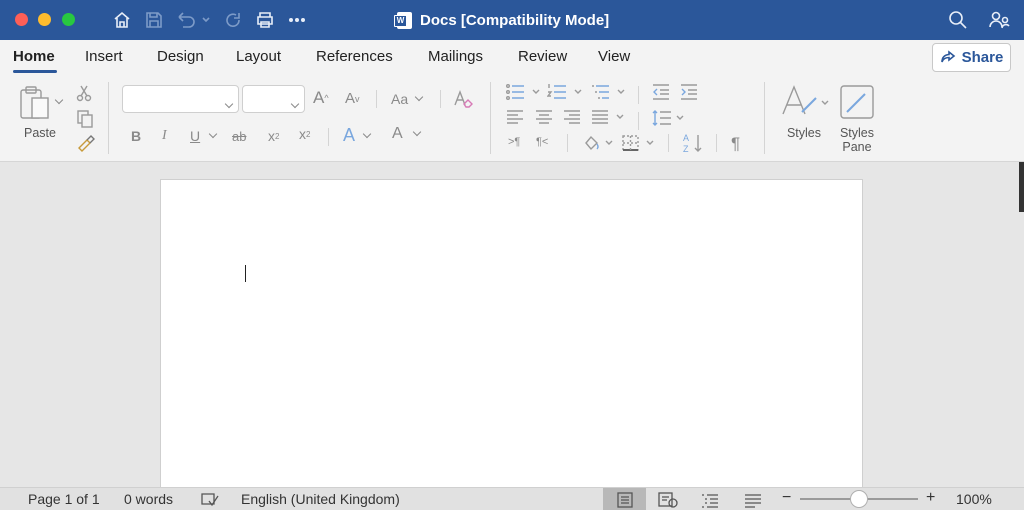 Image resolution: width=1024 pixels, height=510 pixels. I want to click on zoom-in-button: +, so click(930, 498).